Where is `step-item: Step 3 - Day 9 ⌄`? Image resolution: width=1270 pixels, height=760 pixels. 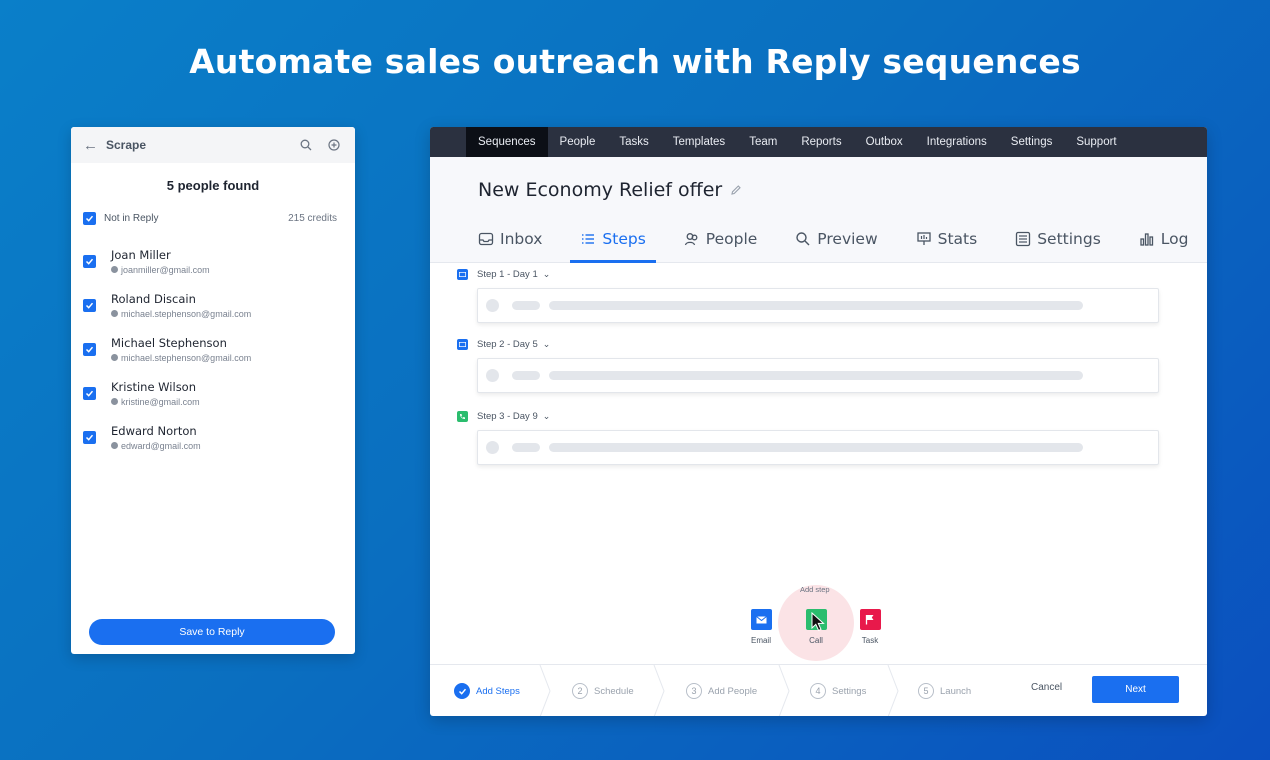 step-item: Step 3 - Day 9 ⌄ is located at coordinates (832, 435).